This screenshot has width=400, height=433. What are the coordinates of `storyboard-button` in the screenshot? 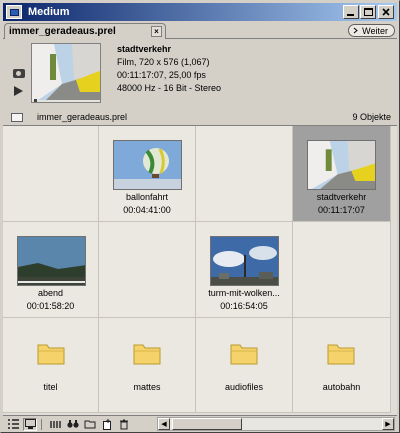 It's located at (56, 424).